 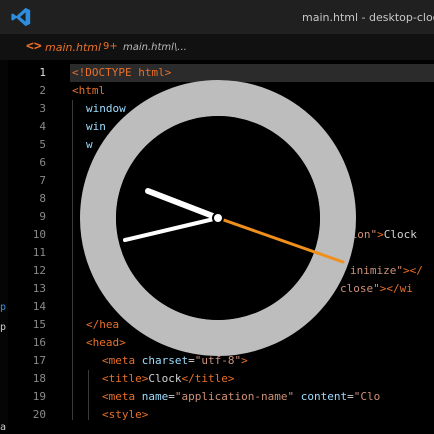 I want to click on code-token: <!DOCTYPE html>, so click(x=122, y=72).